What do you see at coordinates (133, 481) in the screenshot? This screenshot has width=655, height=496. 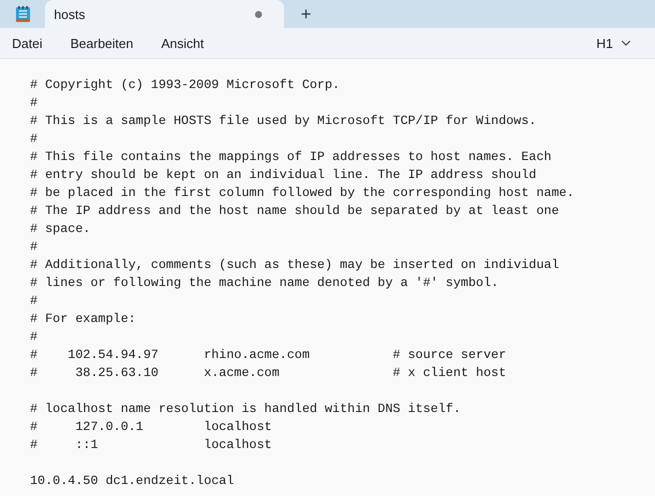 I see `text-line: 10.0.4.50 dc1.endzeit.local` at bounding box center [133, 481].